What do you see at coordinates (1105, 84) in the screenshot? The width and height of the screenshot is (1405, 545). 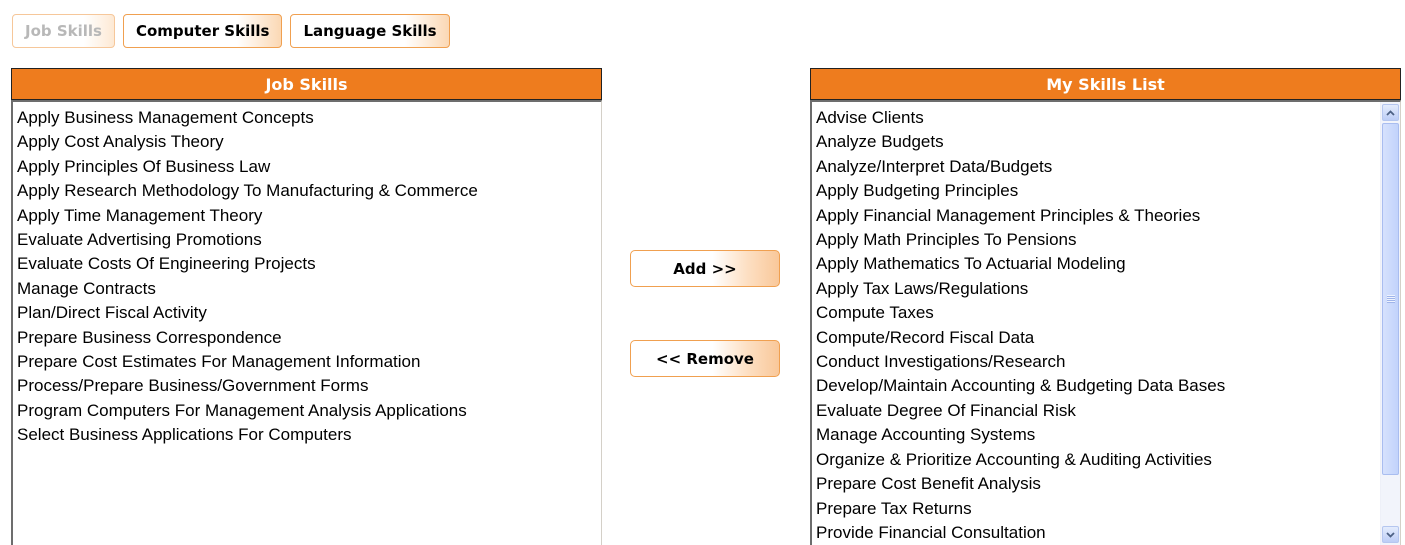 I see `my-skills-header: My Skills List` at bounding box center [1105, 84].